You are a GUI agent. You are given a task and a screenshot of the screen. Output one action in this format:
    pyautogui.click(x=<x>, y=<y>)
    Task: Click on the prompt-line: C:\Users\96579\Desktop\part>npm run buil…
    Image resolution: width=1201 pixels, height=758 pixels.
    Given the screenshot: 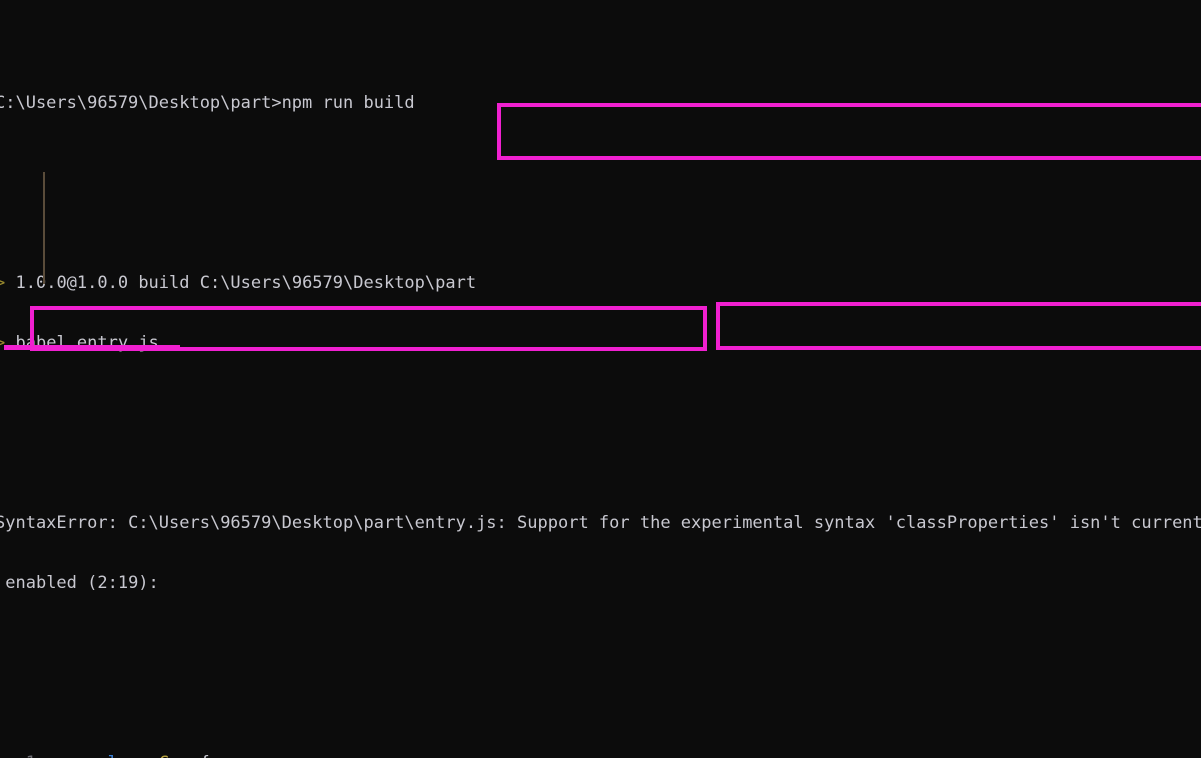 What is the action you would take?
    pyautogui.click(x=600, y=103)
    